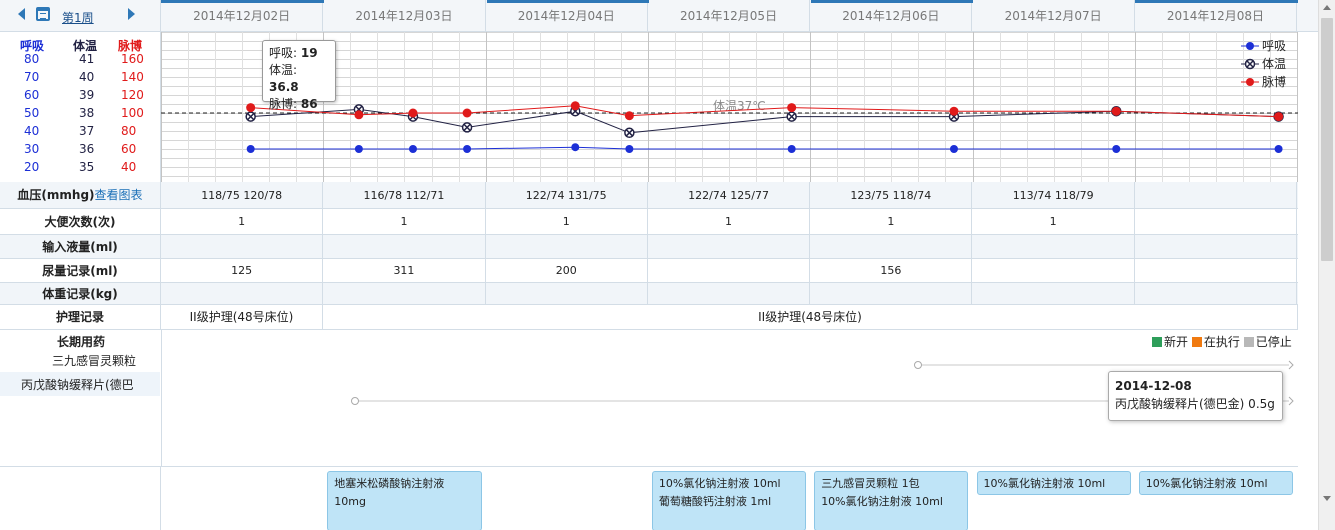  I want to click on resp-scale-tick: 80, so click(32, 59).